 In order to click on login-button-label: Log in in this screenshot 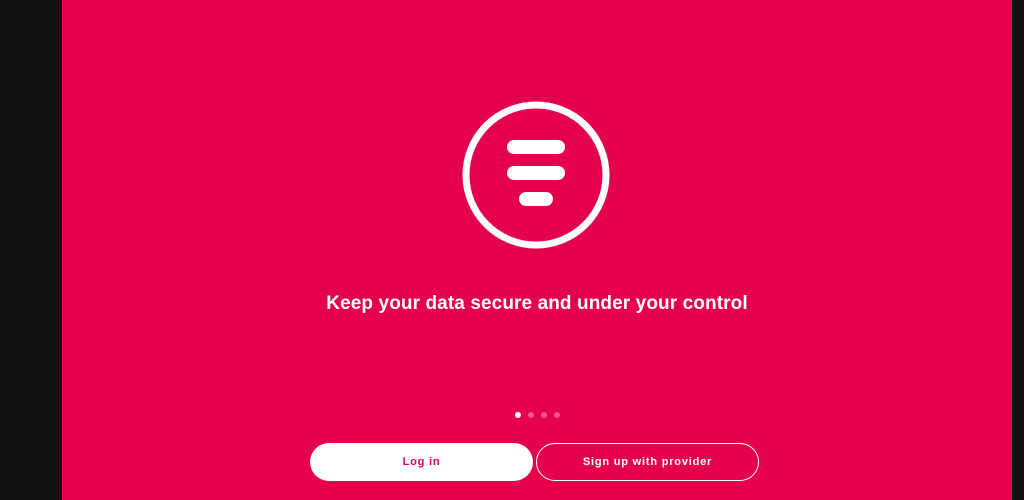, I will do `click(421, 462)`.